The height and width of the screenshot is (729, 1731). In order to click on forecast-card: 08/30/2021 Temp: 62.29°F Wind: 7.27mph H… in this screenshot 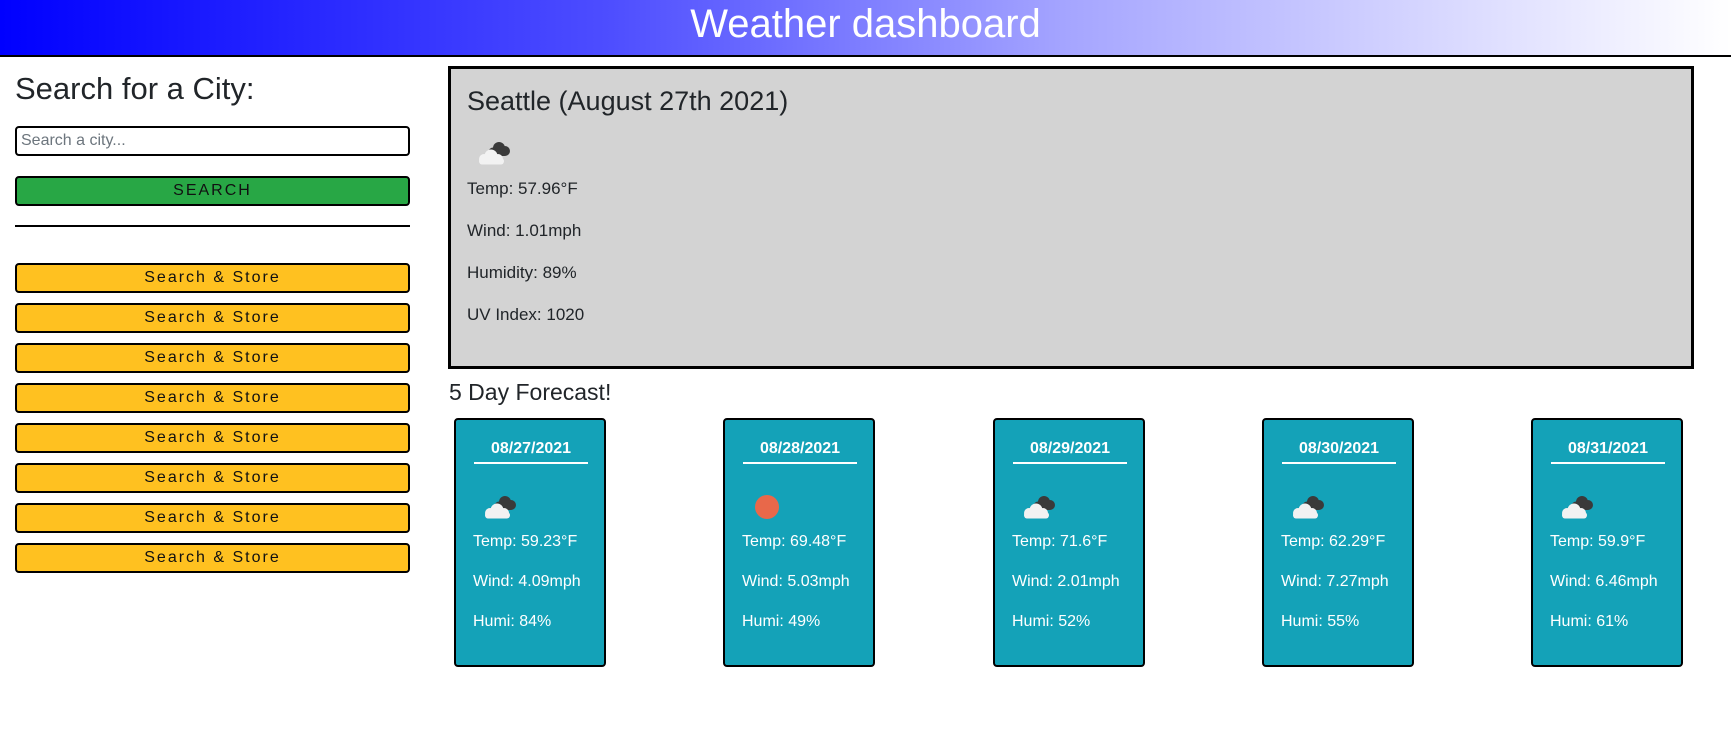, I will do `click(1338, 542)`.